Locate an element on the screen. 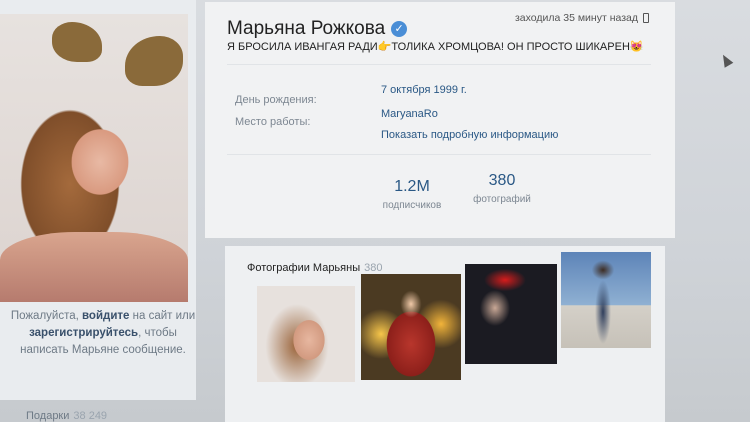  verified-icon: ✓ is located at coordinates (399, 29).